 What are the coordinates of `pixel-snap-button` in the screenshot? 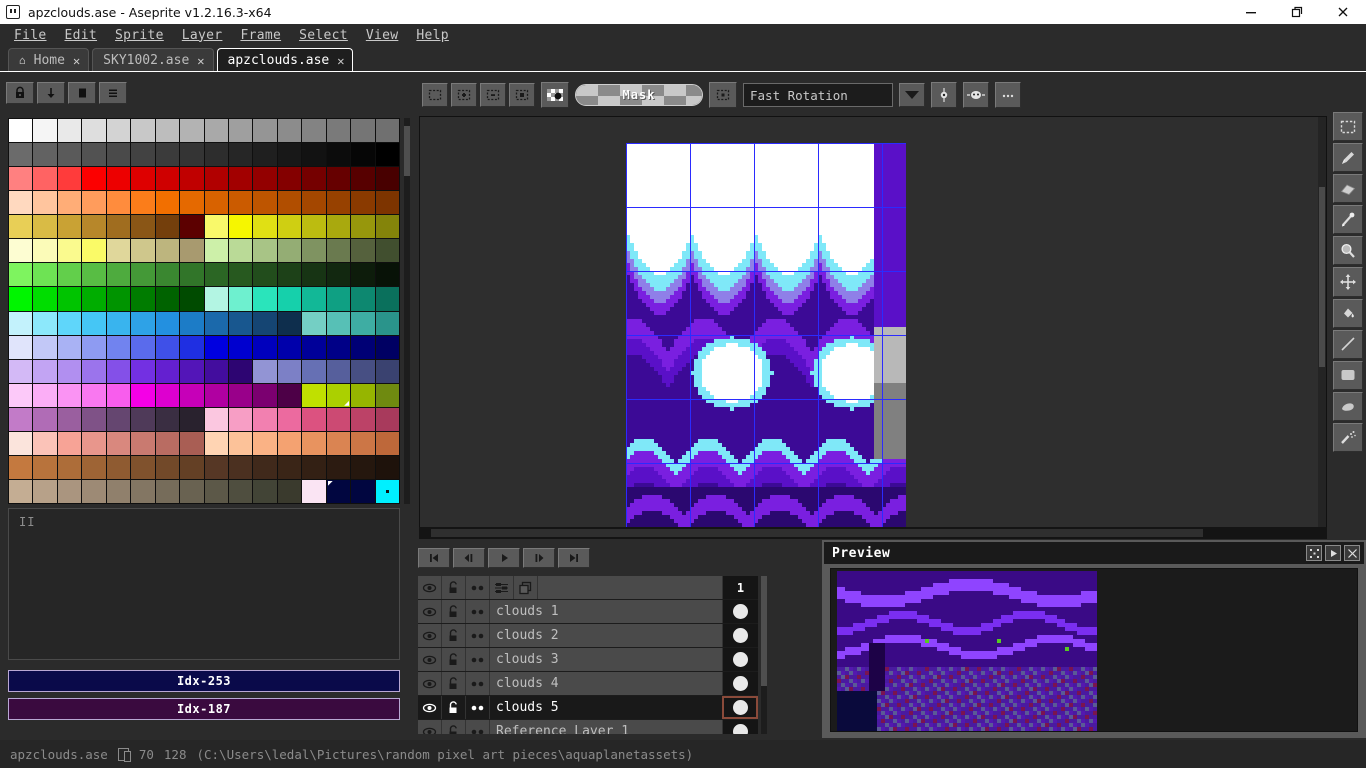 It's located at (723, 95).